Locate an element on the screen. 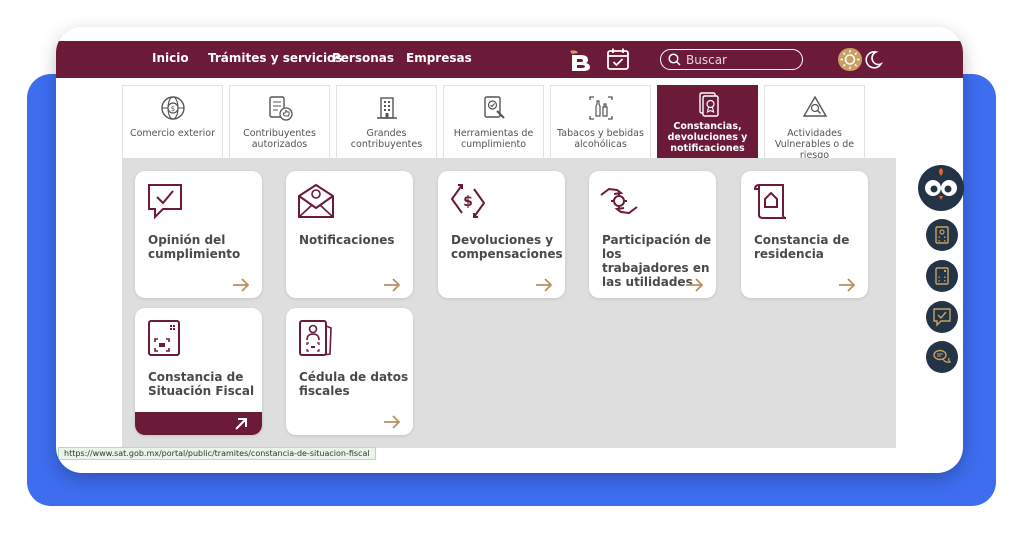 The image size is (1024, 536). card-constancia-situacion-fiscal: Constancia de Situación Fiscal is located at coordinates (198, 371).